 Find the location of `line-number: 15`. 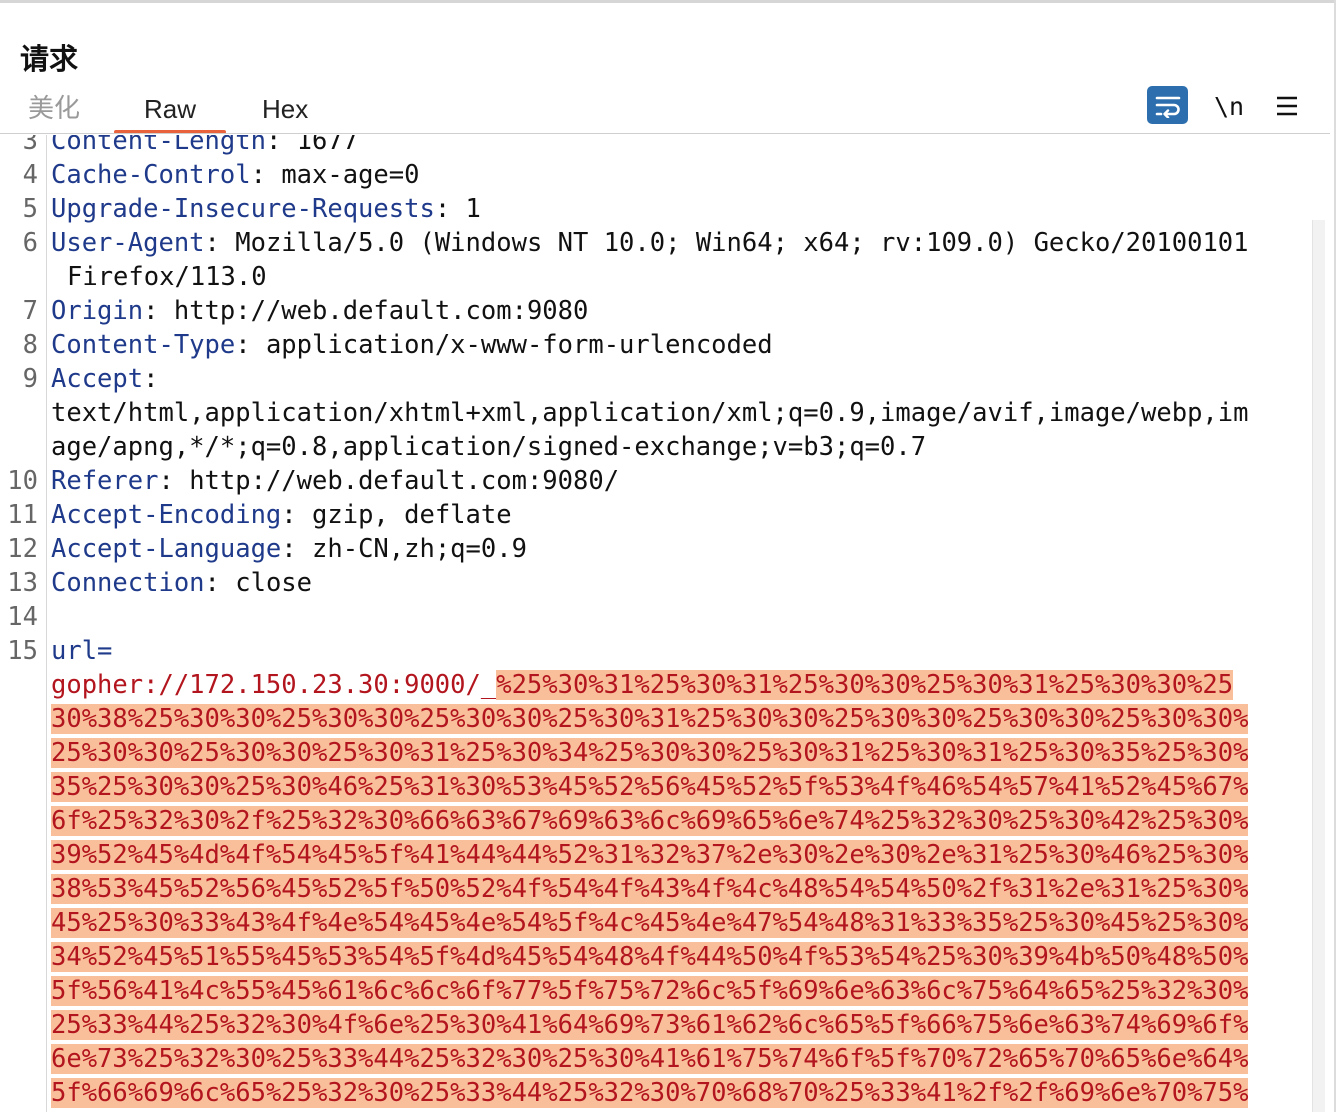

line-number: 15 is located at coordinates (22, 651).